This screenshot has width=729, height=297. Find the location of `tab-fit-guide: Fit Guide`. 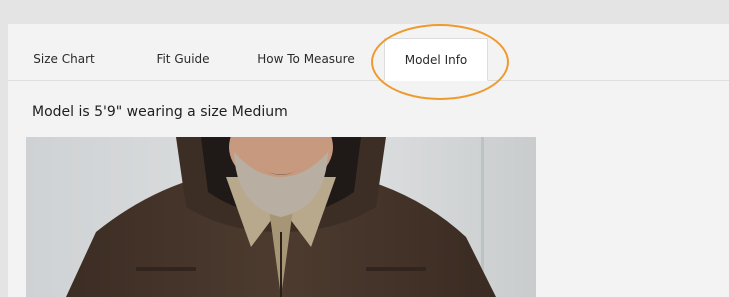

tab-fit-guide: Fit Guide is located at coordinates (183, 59).